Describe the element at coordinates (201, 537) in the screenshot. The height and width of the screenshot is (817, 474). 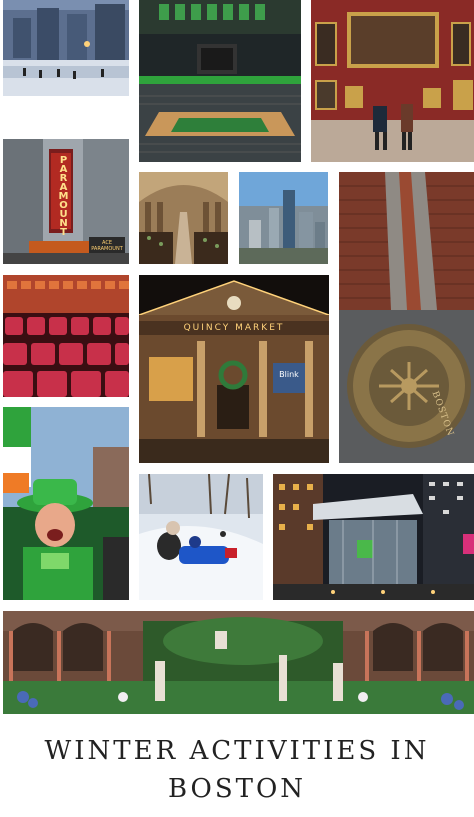
I see `snow-sledding-photo` at that location.